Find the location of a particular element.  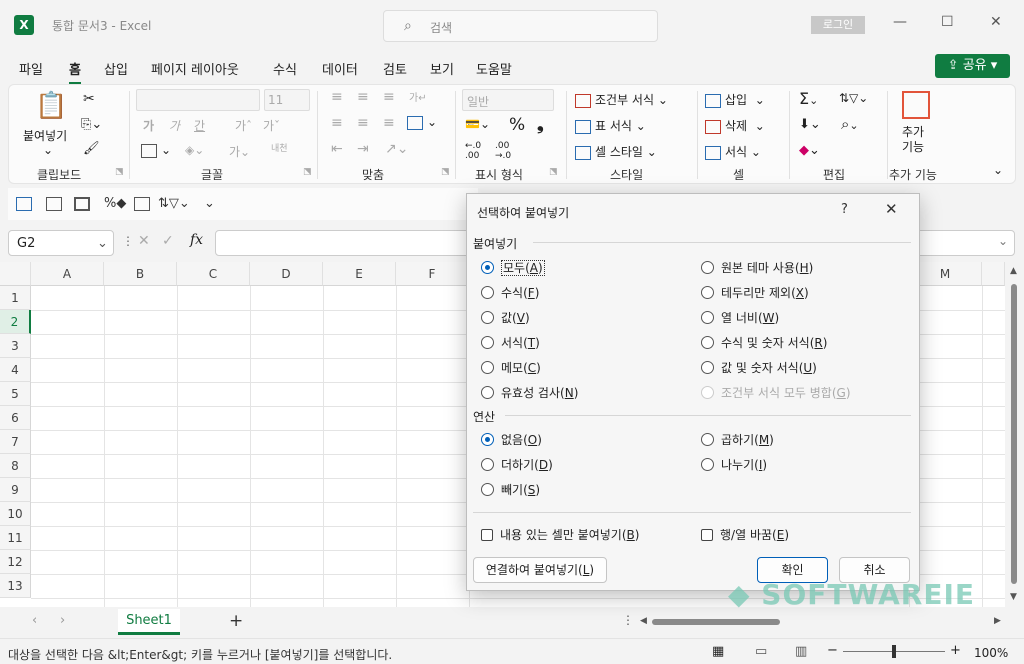

row-header: 7 is located at coordinates (15, 442).